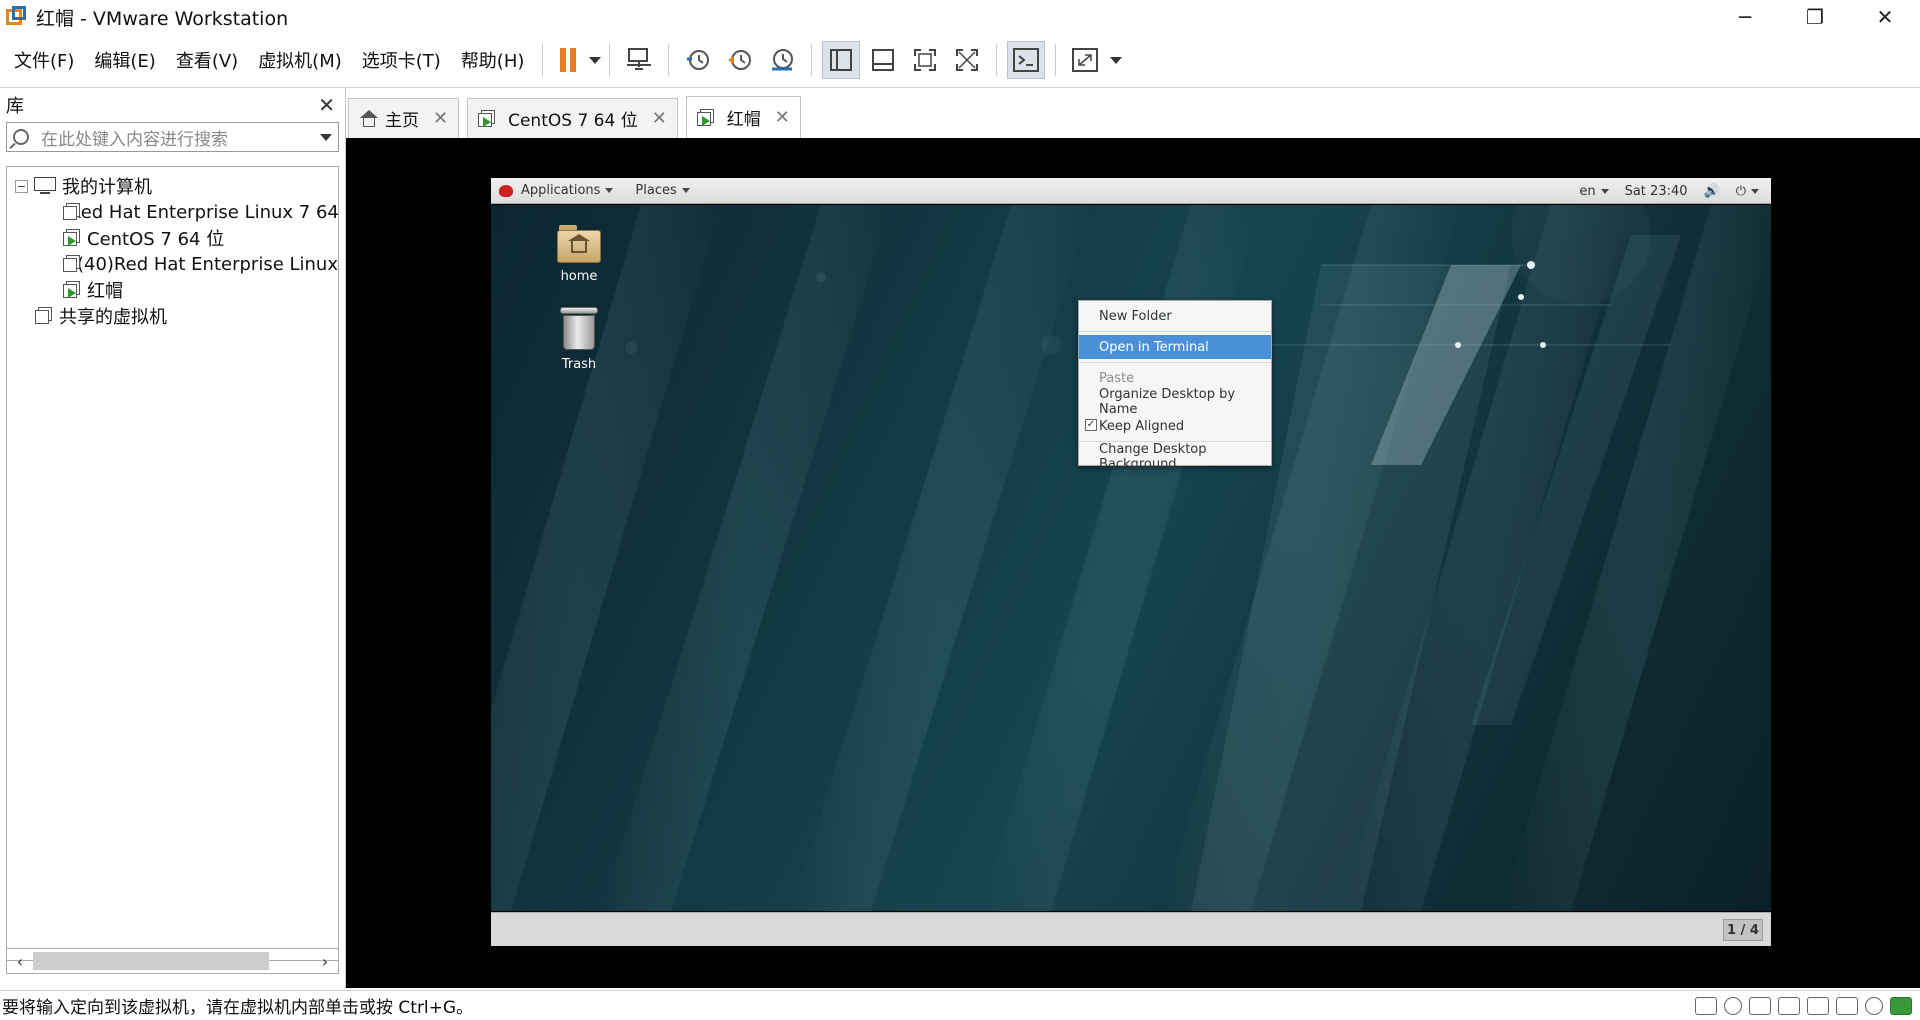 This screenshot has width=1920, height=1020. I want to click on restore-button: ❐, so click(1815, 17).